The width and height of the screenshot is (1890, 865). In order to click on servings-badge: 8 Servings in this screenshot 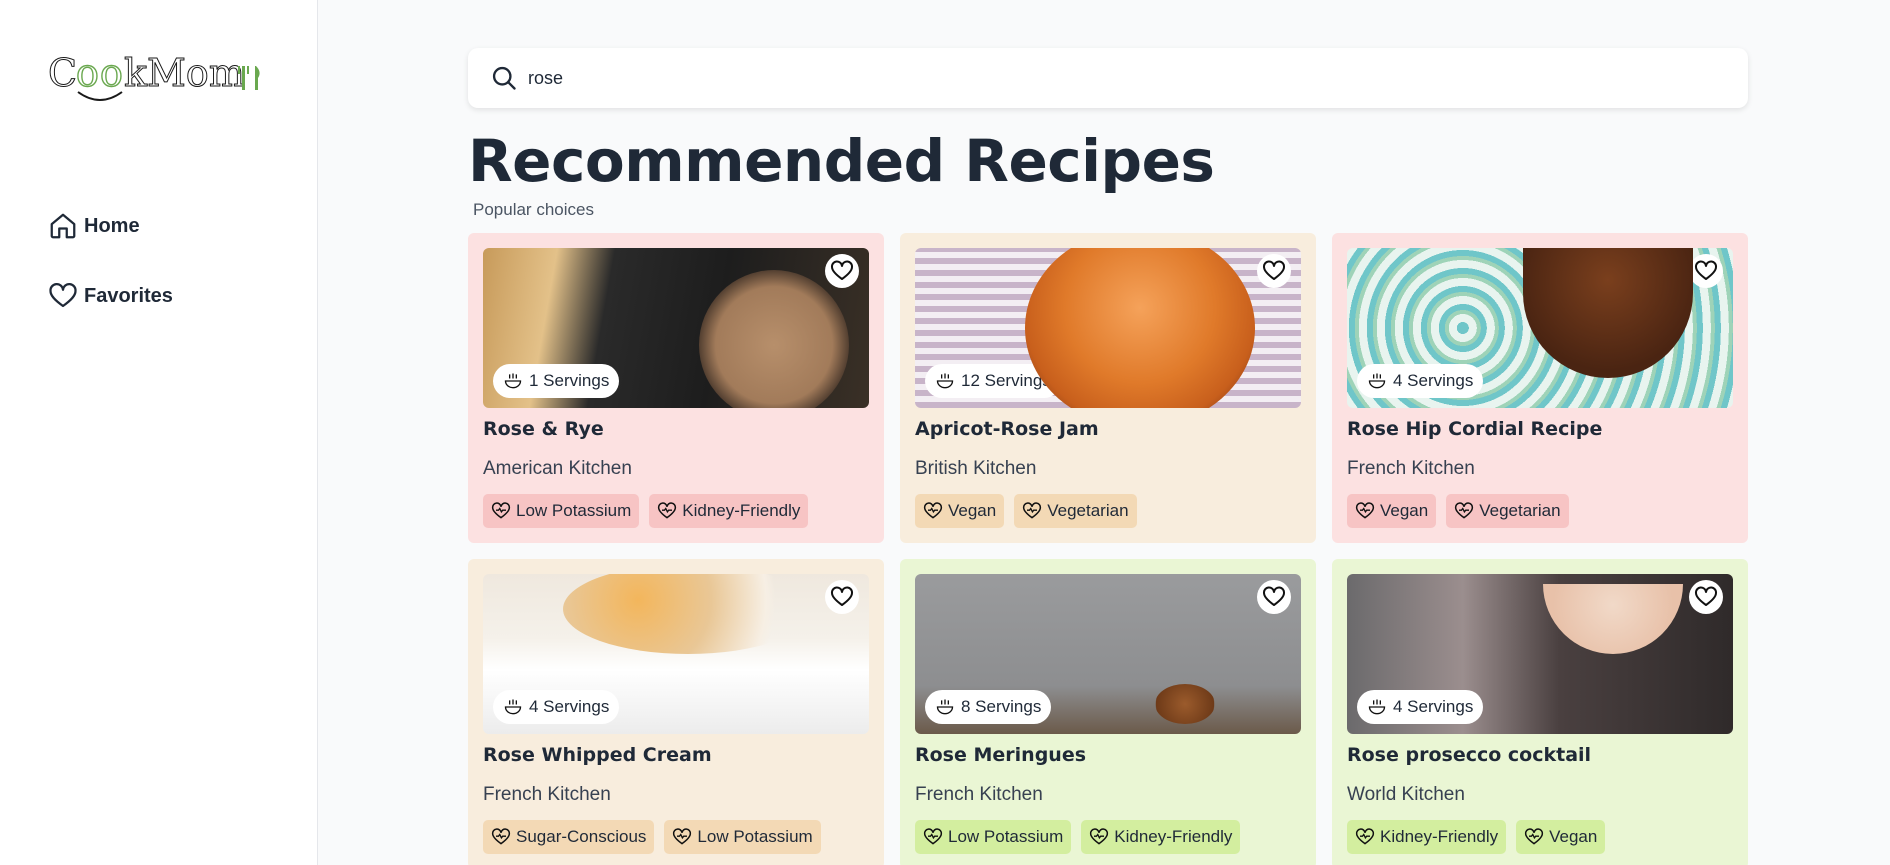, I will do `click(988, 707)`.